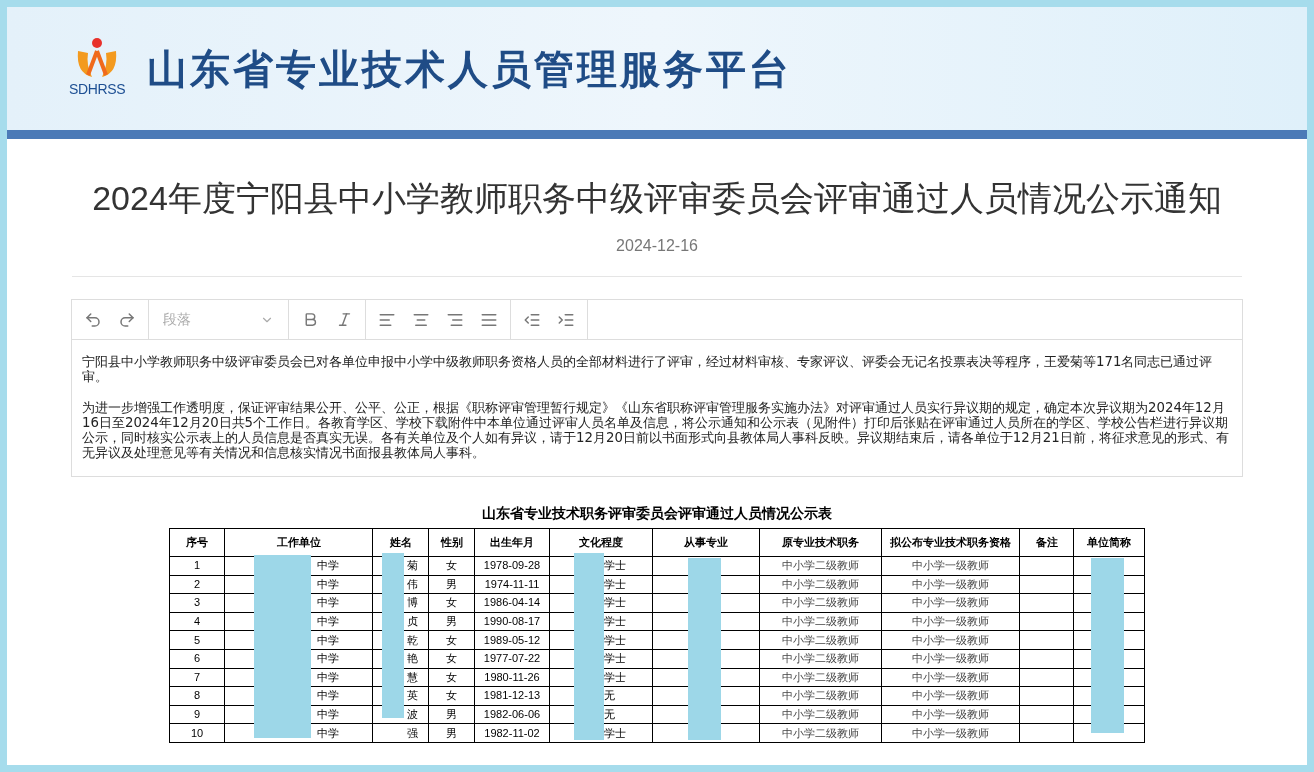 This screenshot has width=1314, height=772. What do you see at coordinates (470, 69) in the screenshot?
I see `site-title: 山东省专业技术人员管理服务平台` at bounding box center [470, 69].